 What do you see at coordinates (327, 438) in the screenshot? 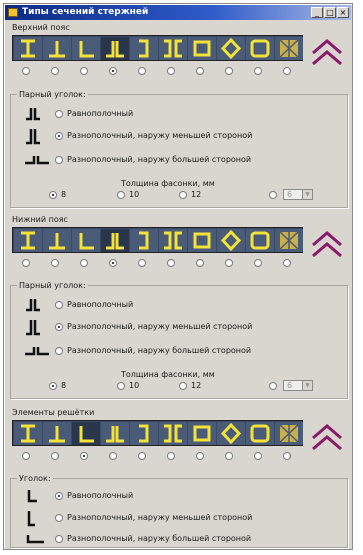
I see `collapse-chevron-web` at bounding box center [327, 438].